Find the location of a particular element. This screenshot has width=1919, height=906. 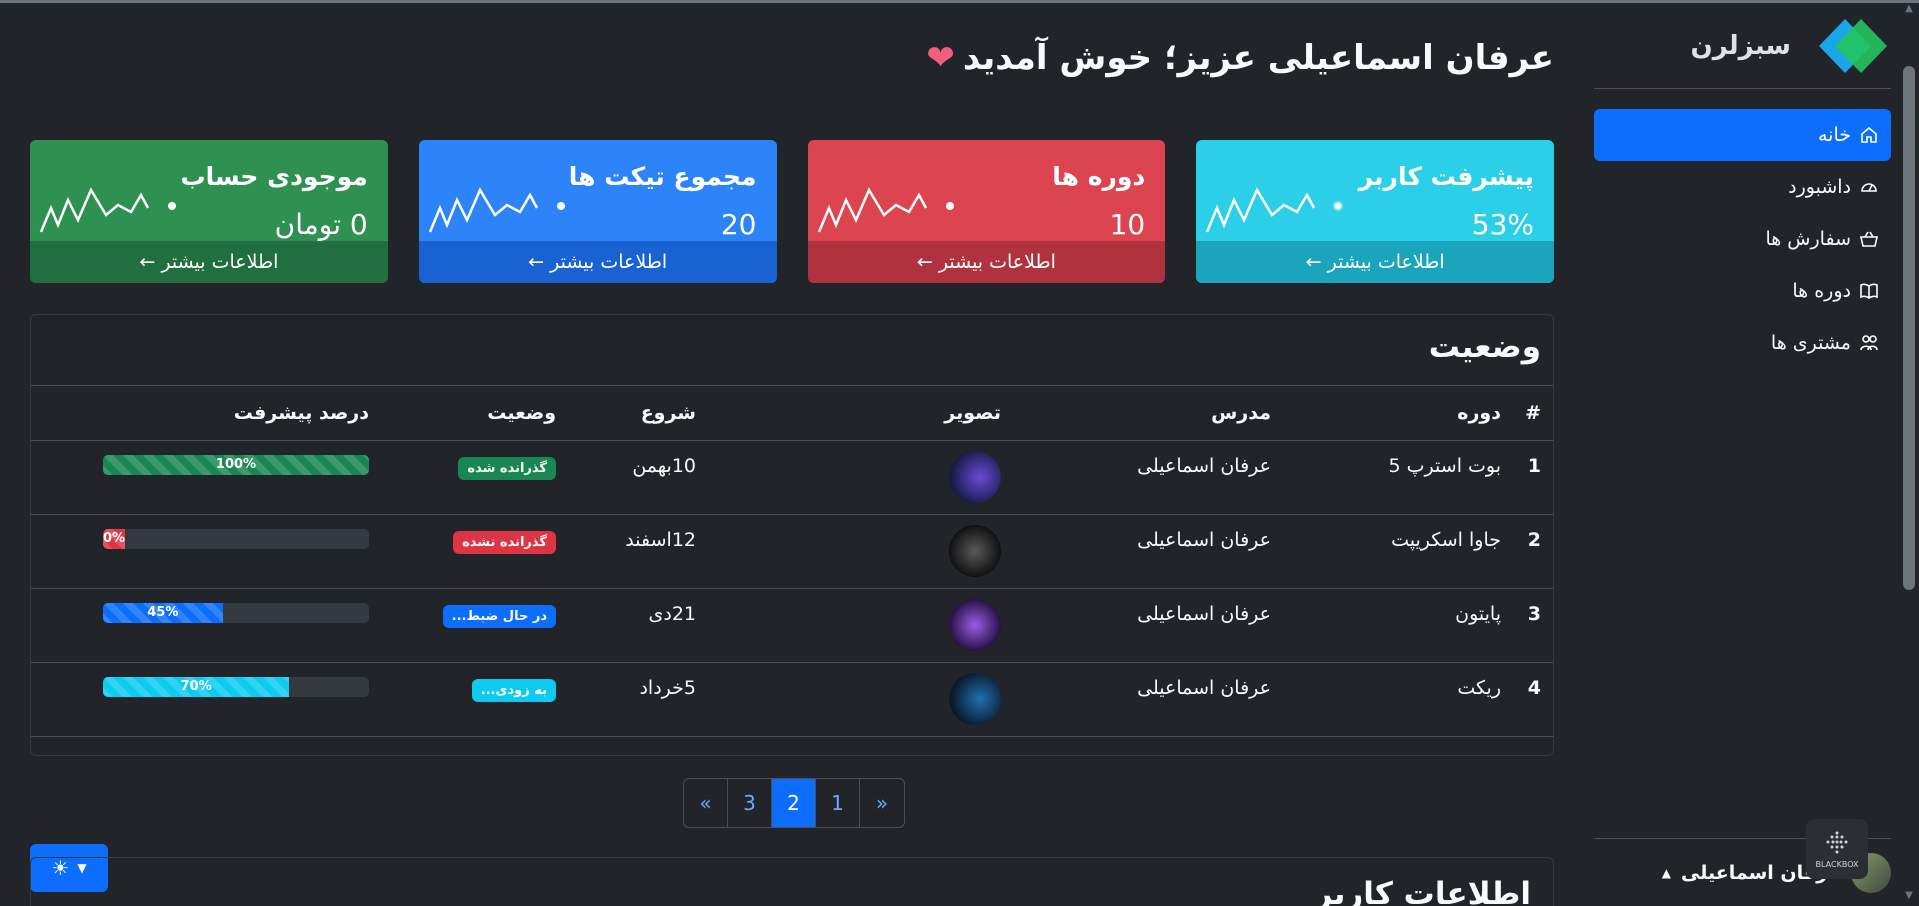

basket-icon is located at coordinates (1869, 239).